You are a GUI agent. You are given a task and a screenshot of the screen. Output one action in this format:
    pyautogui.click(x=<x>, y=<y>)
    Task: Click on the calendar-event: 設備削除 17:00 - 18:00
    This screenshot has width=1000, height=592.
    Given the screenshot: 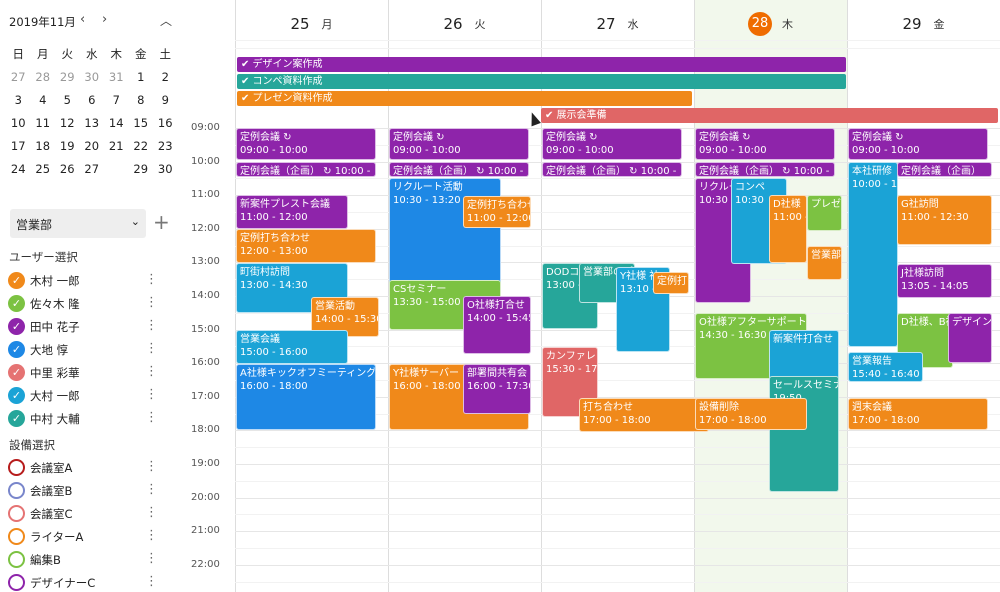 What is the action you would take?
    pyautogui.click(x=751, y=414)
    